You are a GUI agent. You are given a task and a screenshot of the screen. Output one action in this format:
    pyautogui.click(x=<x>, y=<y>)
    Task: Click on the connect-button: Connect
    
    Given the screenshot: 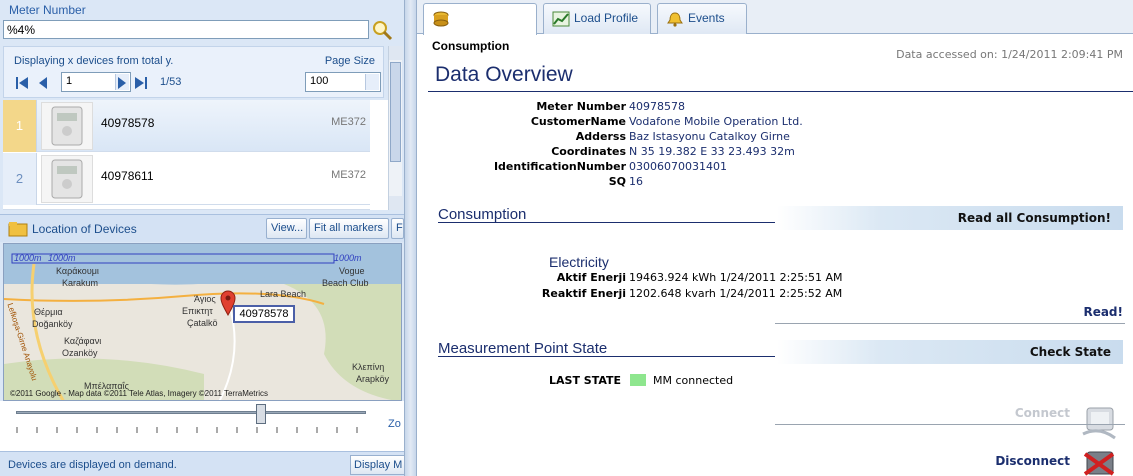 What is the action you would take?
    pyautogui.click(x=1042, y=413)
    